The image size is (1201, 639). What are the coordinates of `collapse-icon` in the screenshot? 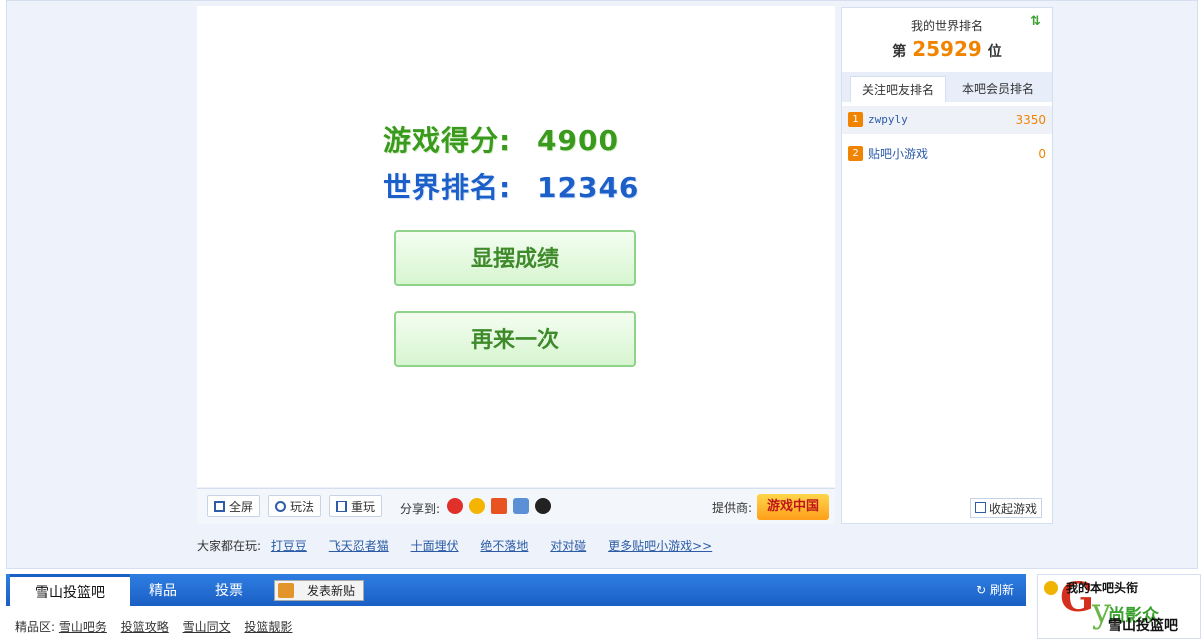 It's located at (980, 507).